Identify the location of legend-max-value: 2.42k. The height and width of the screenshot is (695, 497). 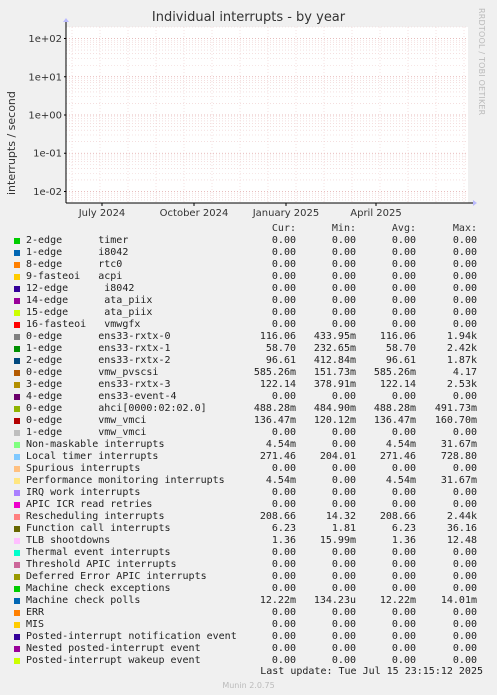
(461, 348).